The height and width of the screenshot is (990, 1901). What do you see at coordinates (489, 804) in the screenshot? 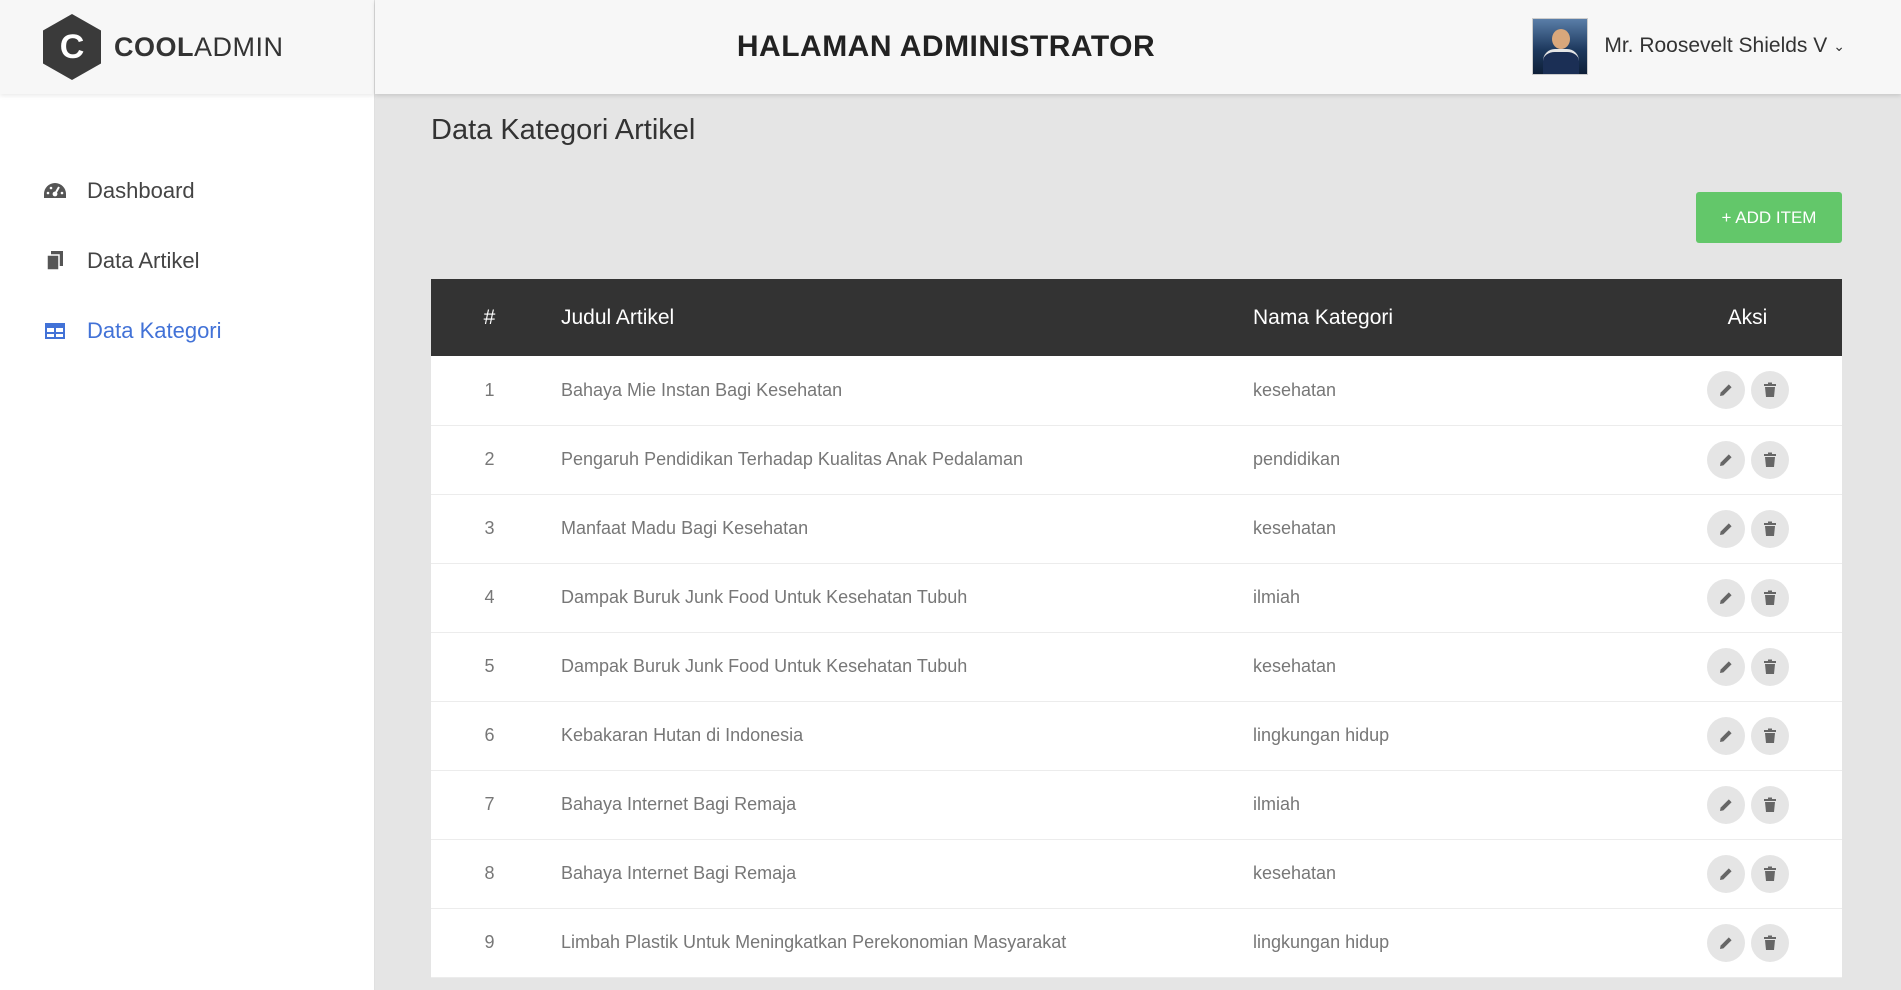
I see `row-number: 7` at bounding box center [489, 804].